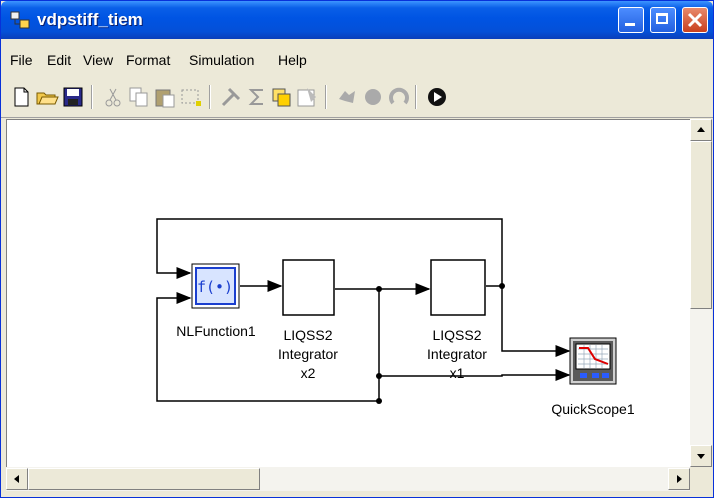  What do you see at coordinates (113, 97) in the screenshot?
I see `cut-icon` at bounding box center [113, 97].